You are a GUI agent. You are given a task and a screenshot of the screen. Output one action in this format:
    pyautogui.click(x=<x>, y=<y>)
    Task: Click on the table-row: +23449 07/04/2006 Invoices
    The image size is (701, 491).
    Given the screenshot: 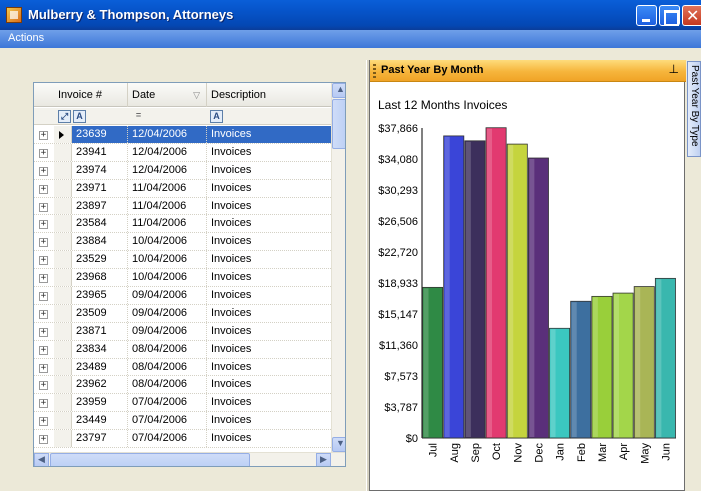 What is the action you would take?
    pyautogui.click(x=182, y=421)
    